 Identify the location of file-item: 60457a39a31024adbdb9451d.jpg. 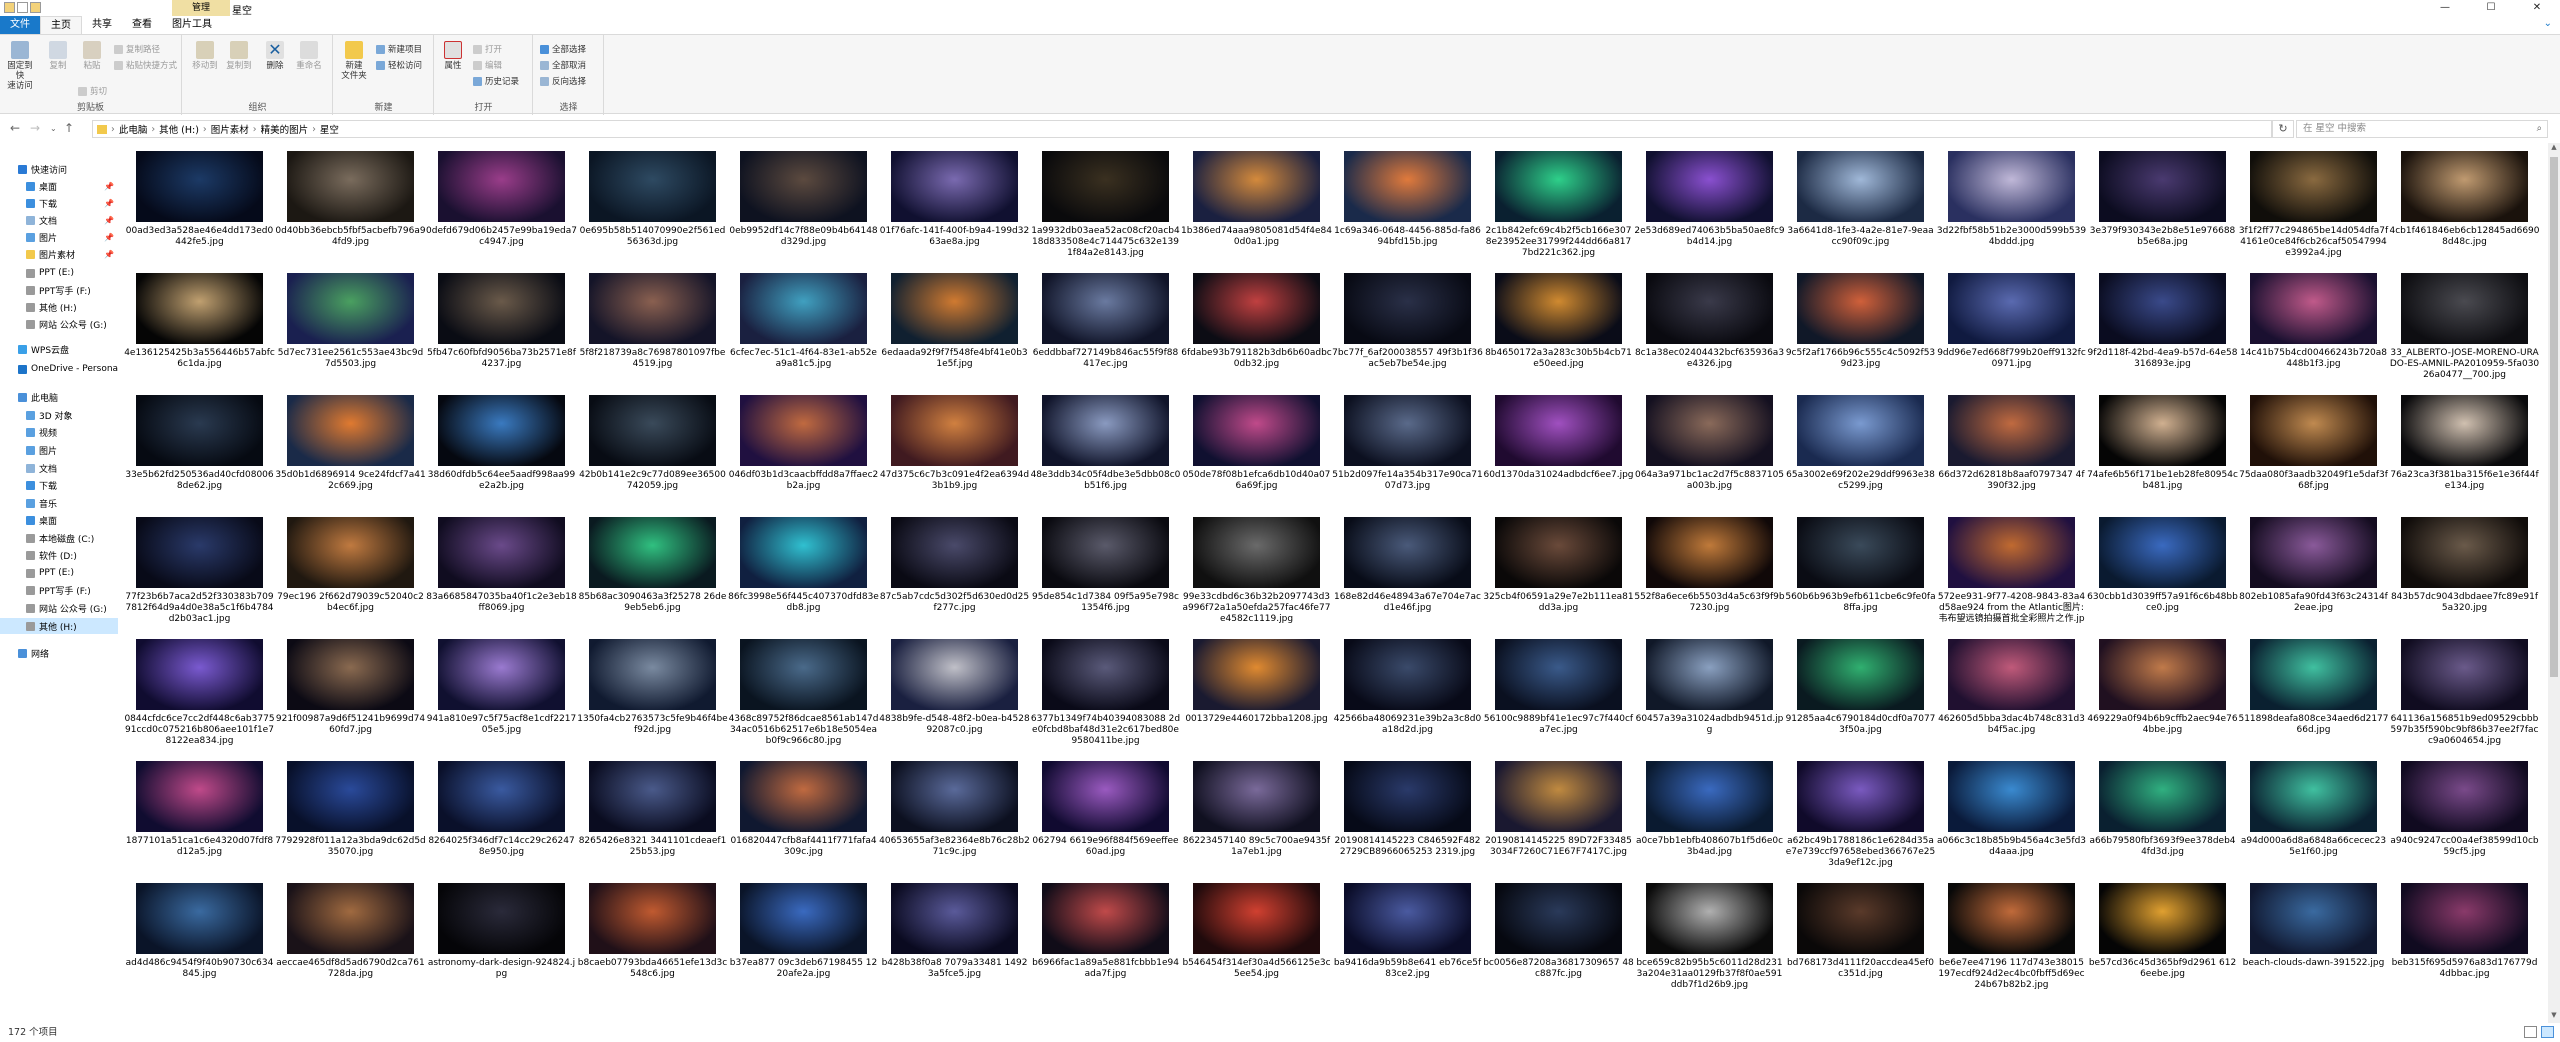
(1709, 691).